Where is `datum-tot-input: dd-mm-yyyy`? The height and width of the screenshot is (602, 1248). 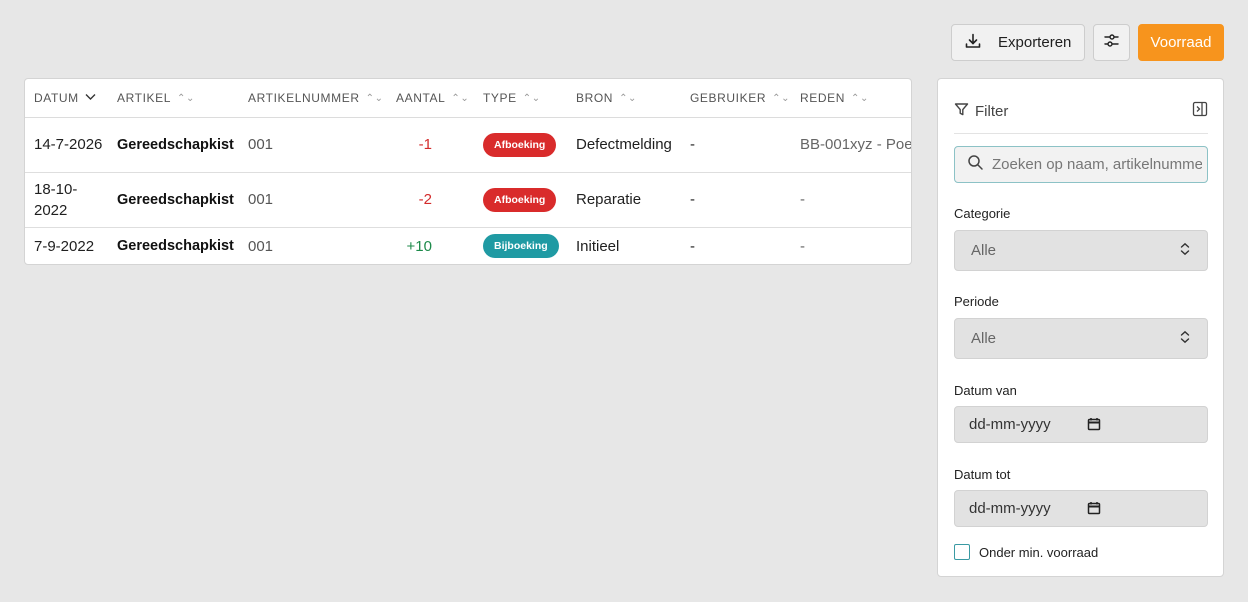
datum-tot-input: dd-mm-yyyy is located at coordinates (1081, 508).